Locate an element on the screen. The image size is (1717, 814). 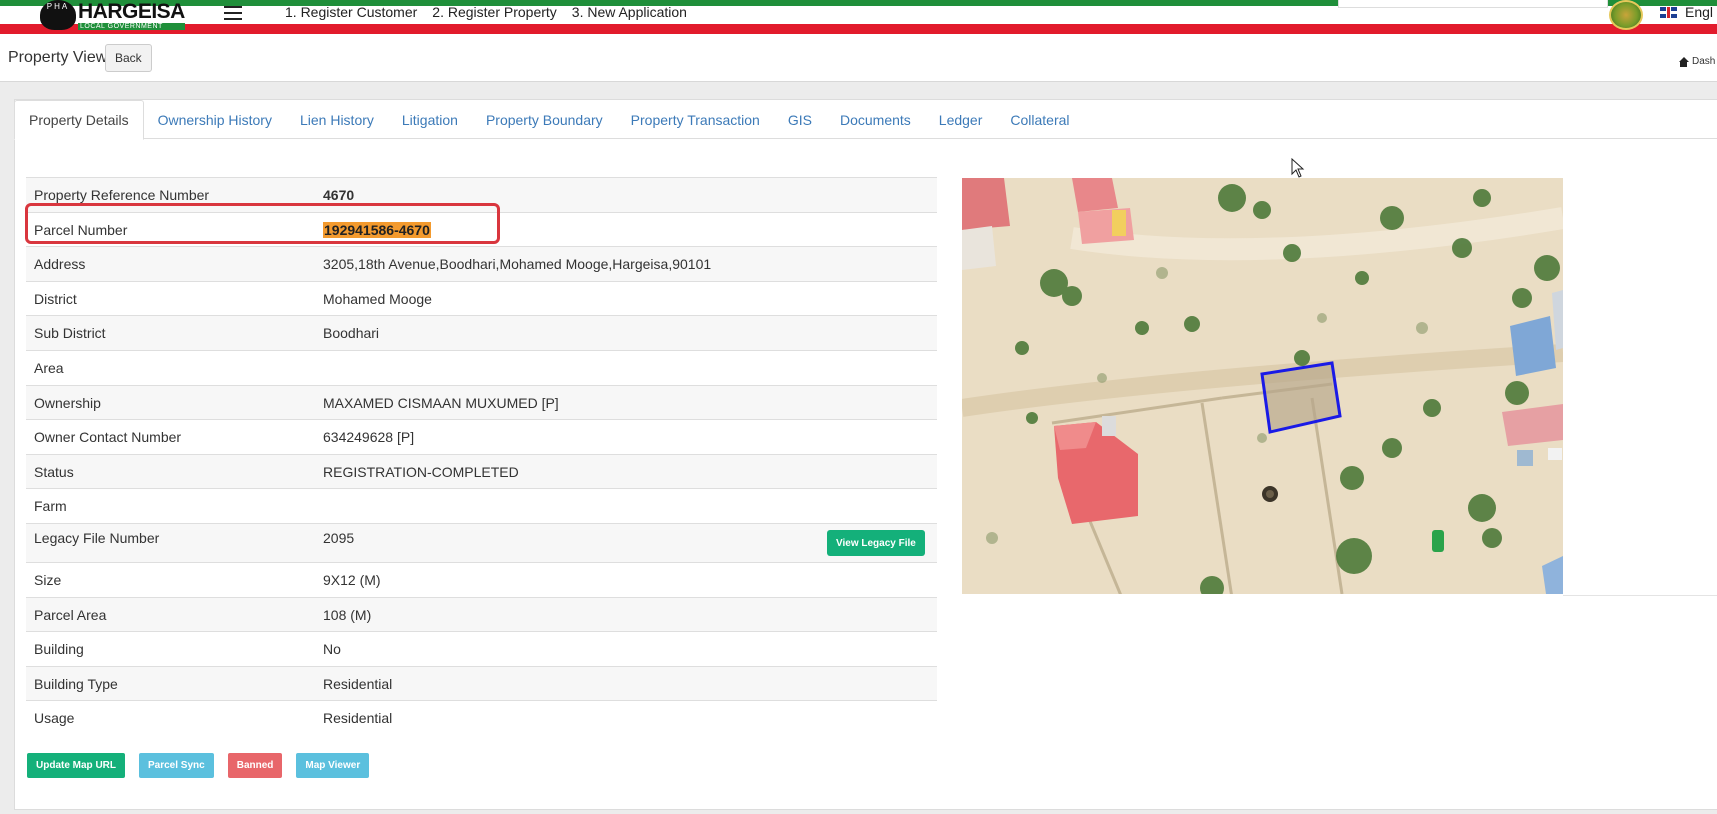
language-selector: Engl is located at coordinates (1686, 12).